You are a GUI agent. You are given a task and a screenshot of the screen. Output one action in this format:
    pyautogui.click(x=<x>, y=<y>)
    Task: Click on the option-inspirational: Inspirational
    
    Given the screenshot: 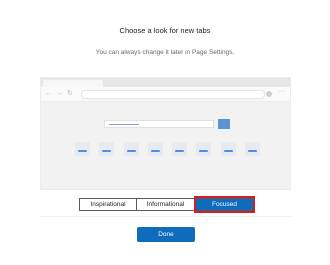 What is the action you would take?
    pyautogui.click(x=108, y=204)
    